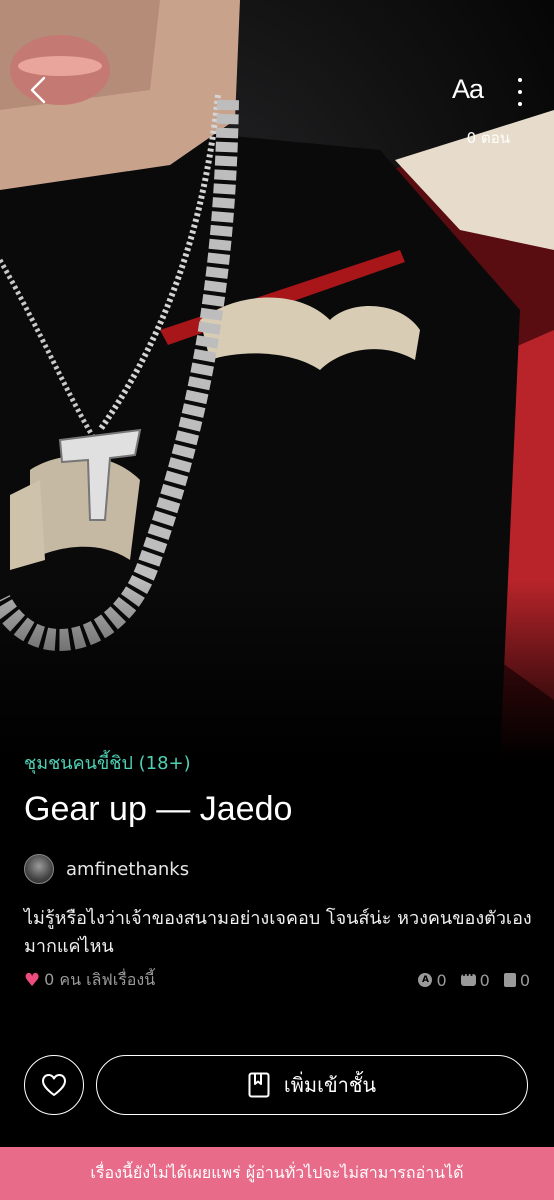  What do you see at coordinates (520, 80) in the screenshot?
I see `more-vertical-icon` at bounding box center [520, 80].